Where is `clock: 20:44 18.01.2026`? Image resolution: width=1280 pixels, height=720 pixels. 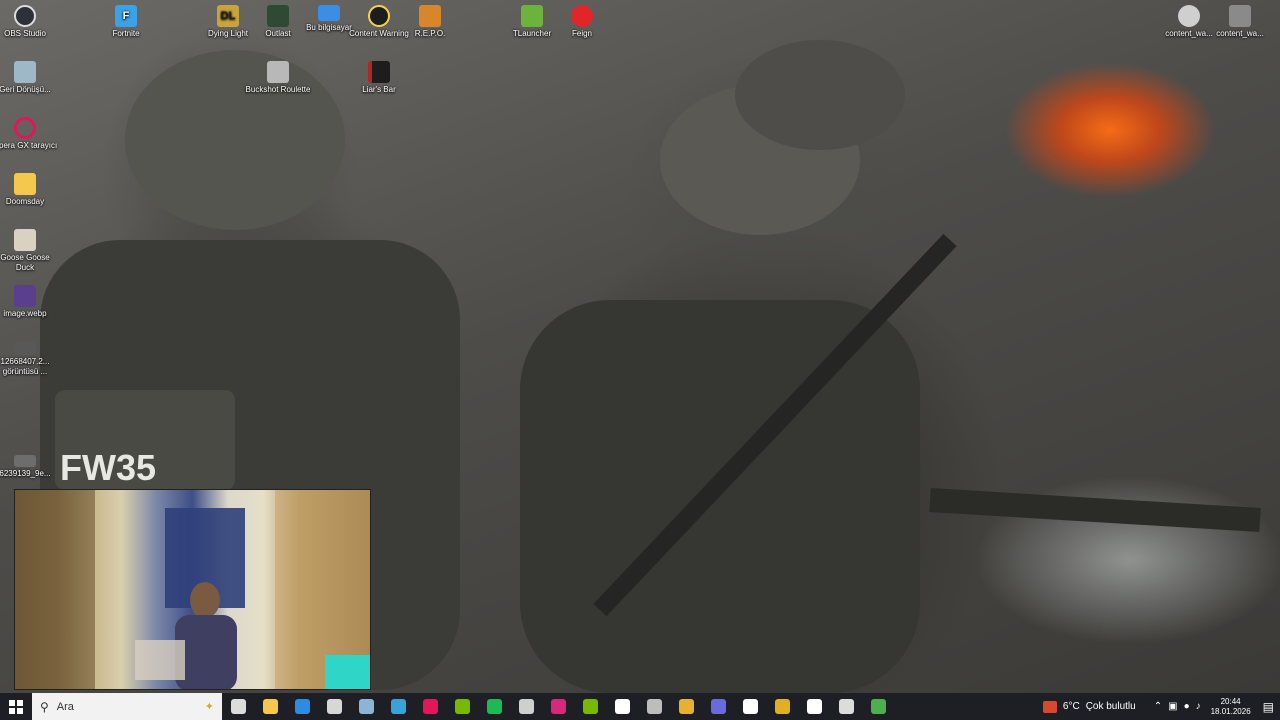 clock: 20:44 18.01.2026 is located at coordinates (1231, 707).